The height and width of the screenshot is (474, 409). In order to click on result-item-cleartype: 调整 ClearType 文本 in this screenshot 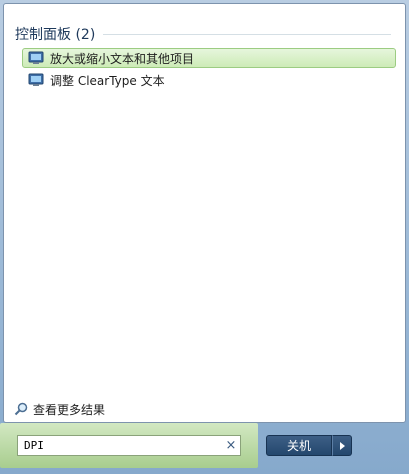, I will do `click(209, 80)`.